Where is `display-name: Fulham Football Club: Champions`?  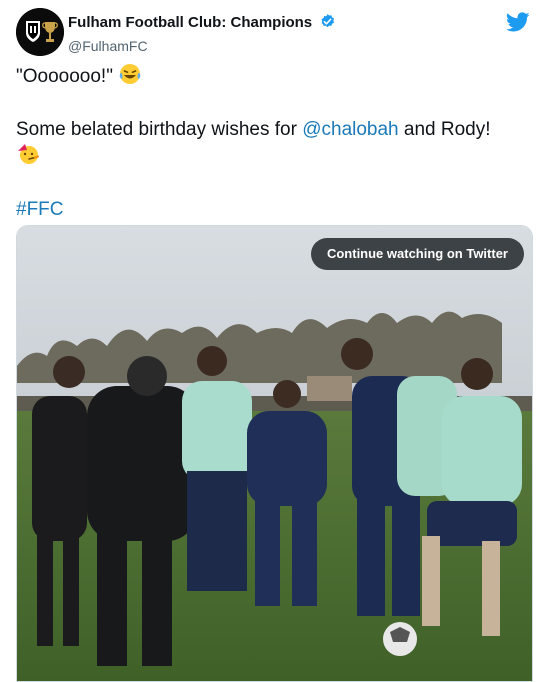 display-name: Fulham Football Club: Champions is located at coordinates (190, 22).